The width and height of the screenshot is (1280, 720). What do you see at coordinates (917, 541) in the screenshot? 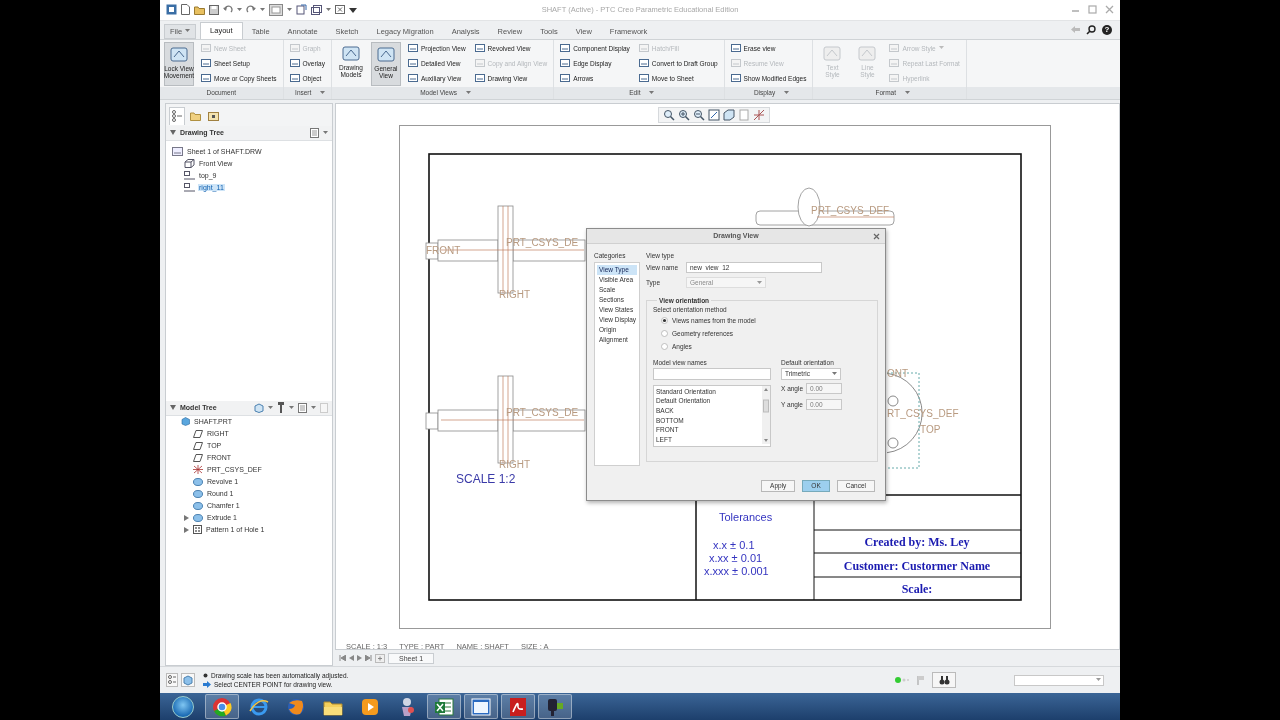
I see `title-block-text: Created by: Ms. Ley` at bounding box center [917, 541].